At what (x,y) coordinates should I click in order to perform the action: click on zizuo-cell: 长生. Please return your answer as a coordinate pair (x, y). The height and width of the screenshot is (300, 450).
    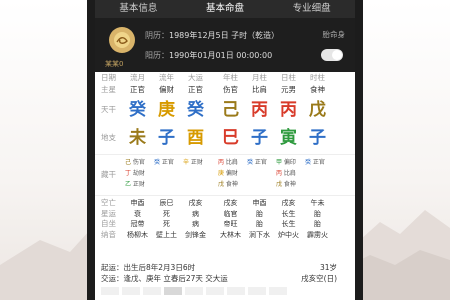
    Looking at the image, I should click on (288, 224).